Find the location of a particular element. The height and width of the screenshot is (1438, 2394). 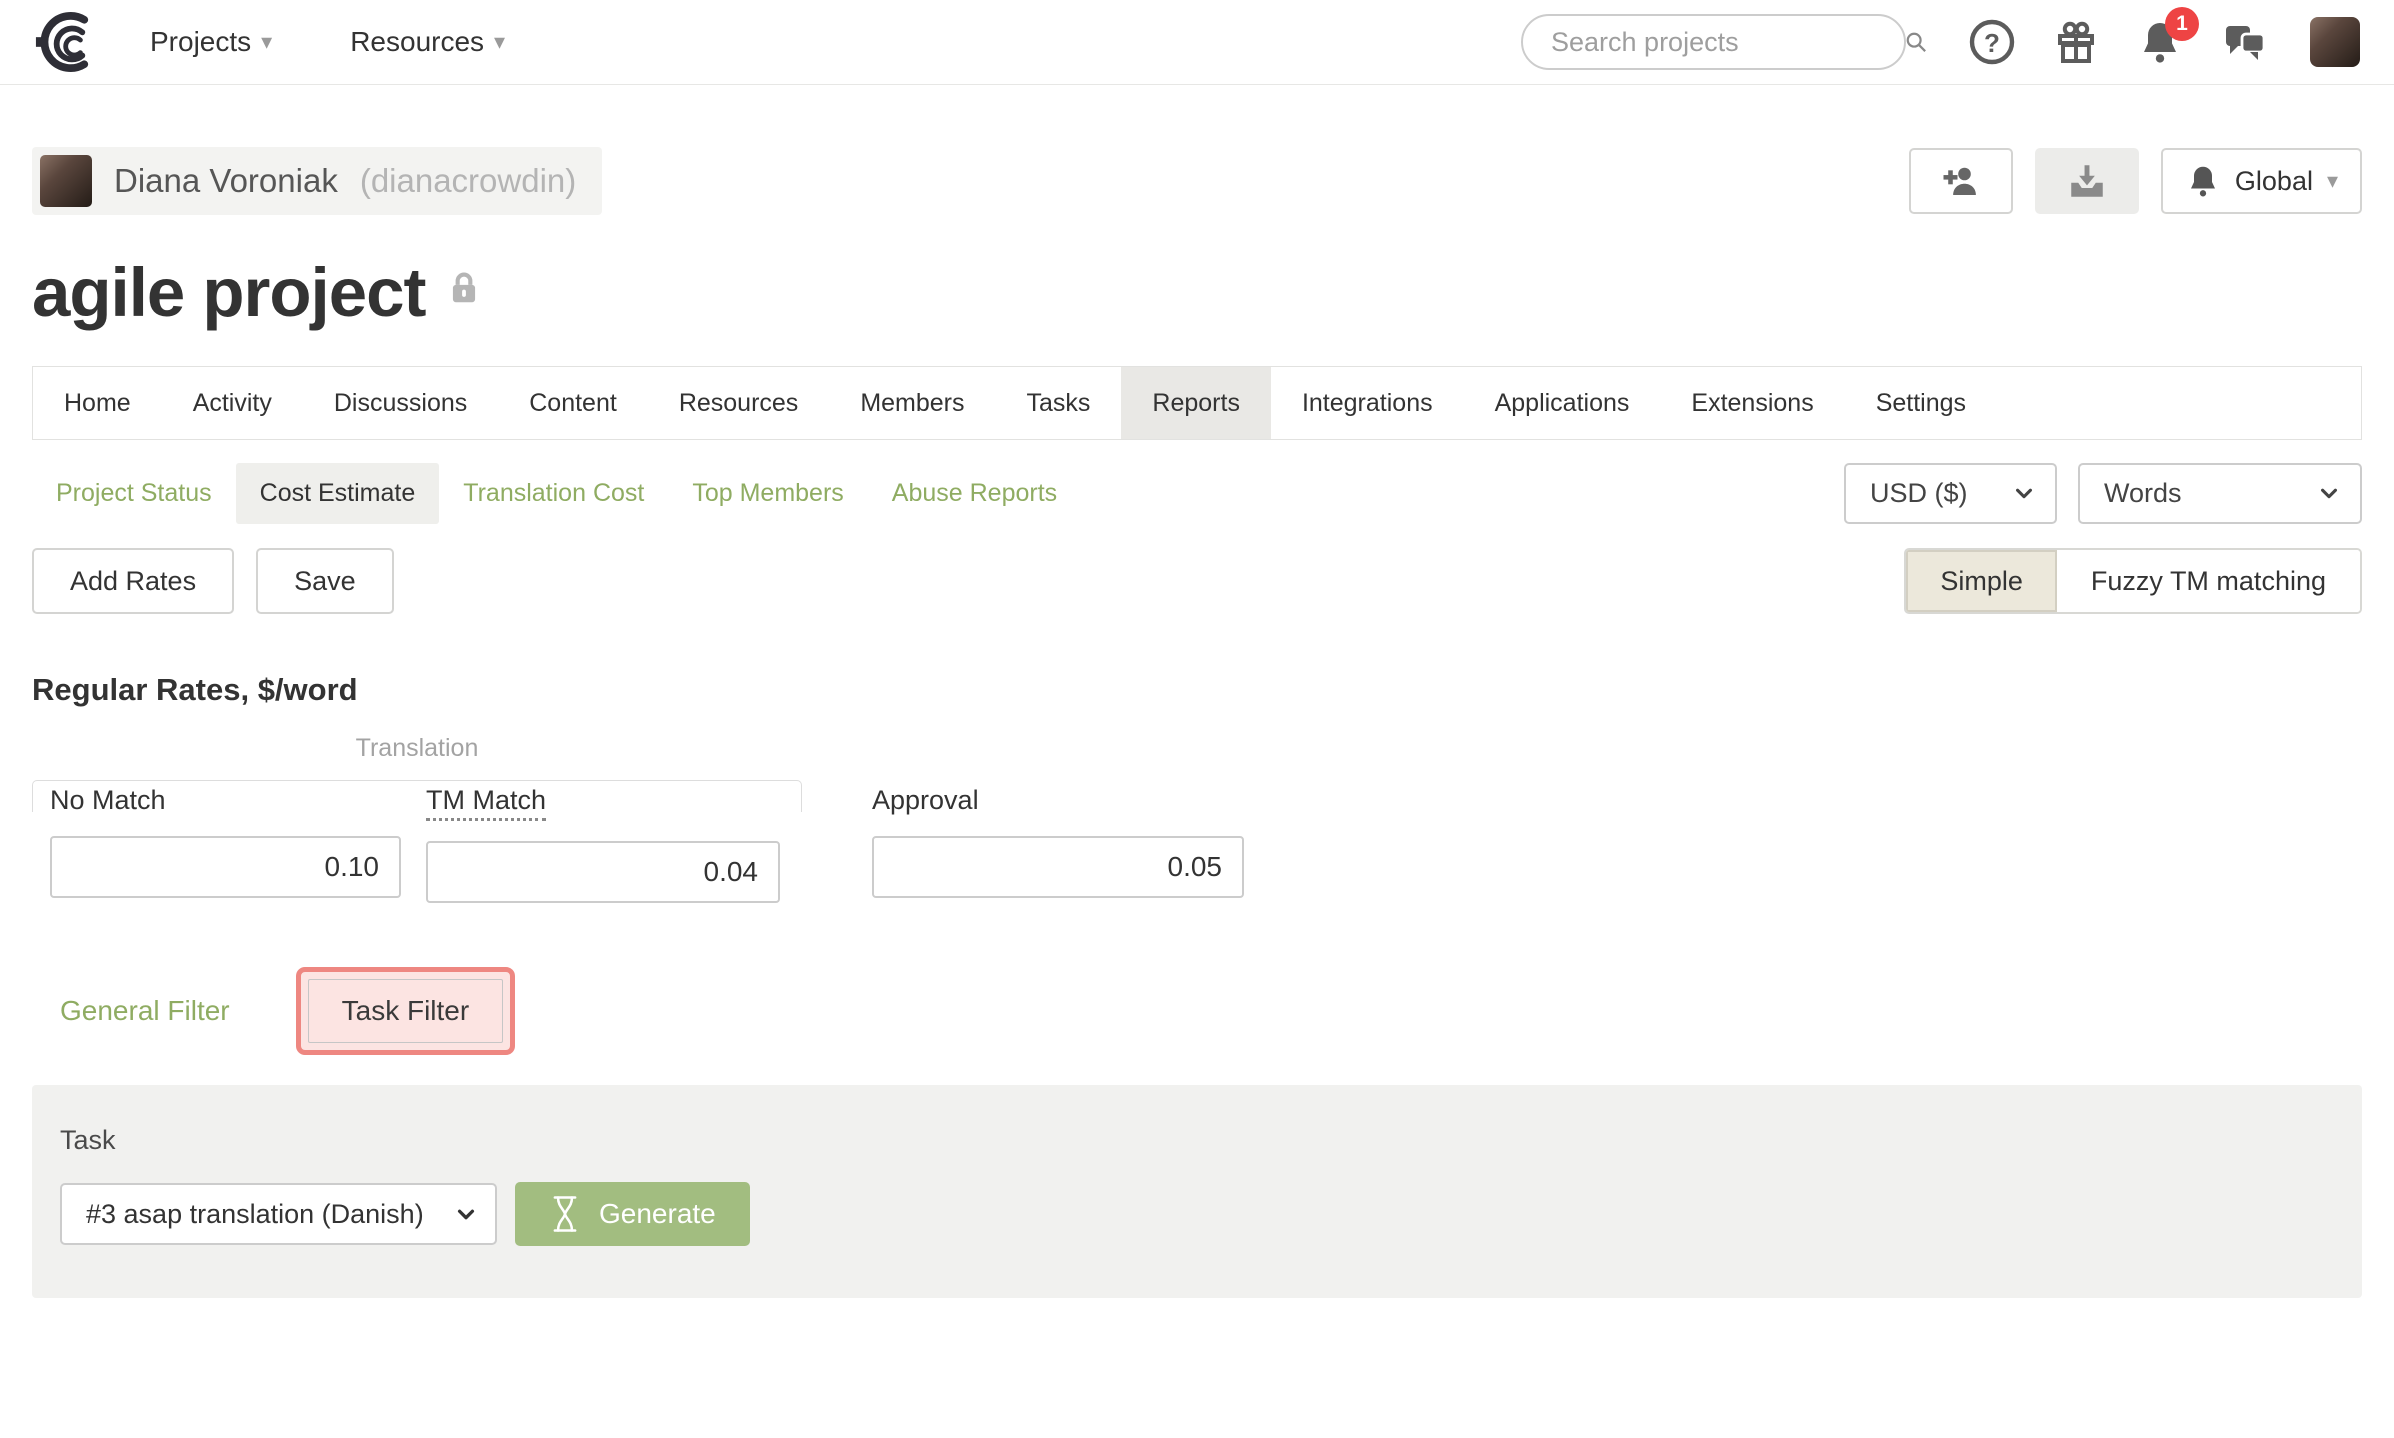

project-owner: Diana Voroniak (dianacrowdin) is located at coordinates (317, 181).